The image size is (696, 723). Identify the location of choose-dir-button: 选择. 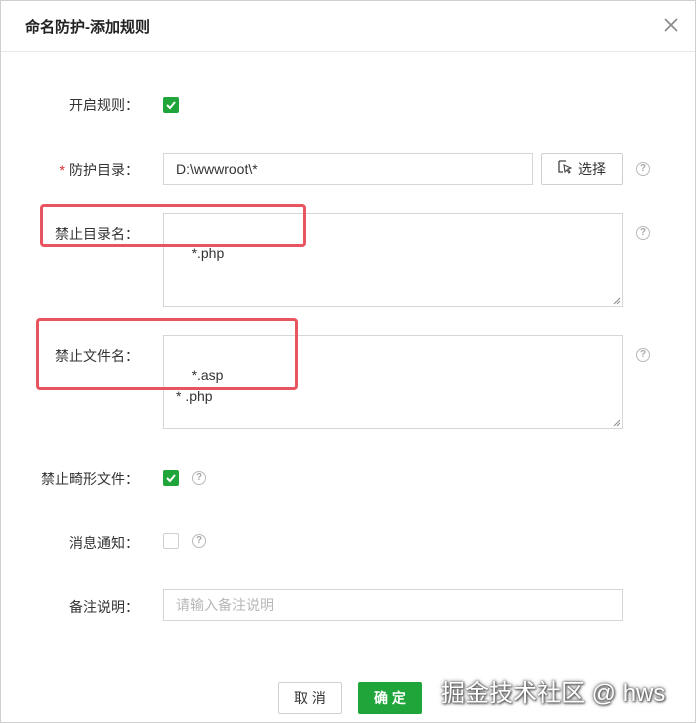
(582, 169).